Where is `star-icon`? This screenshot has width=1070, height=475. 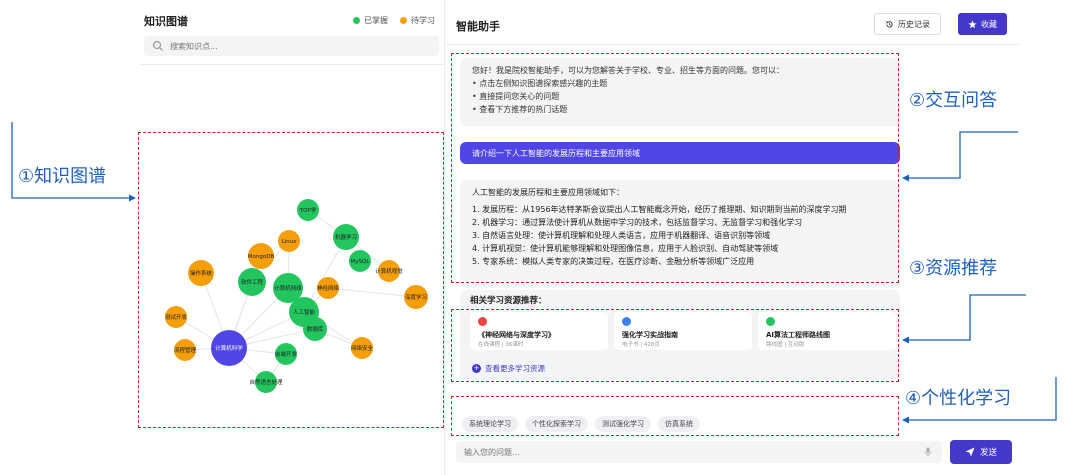
star-icon is located at coordinates (972, 24).